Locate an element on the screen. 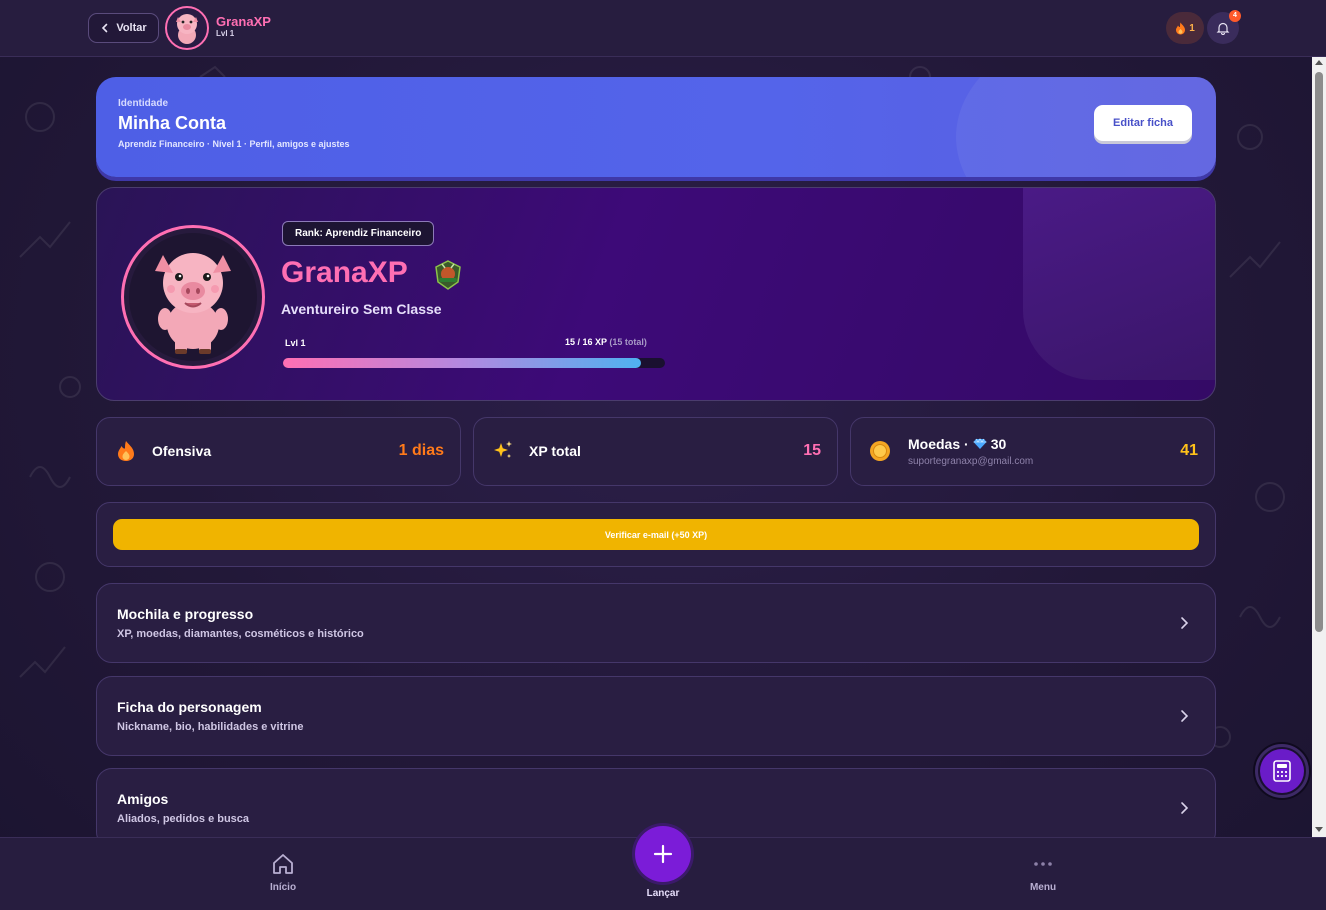 This screenshot has width=1326, height=910. xp-level-label: Lvl 1 is located at coordinates (295, 343).